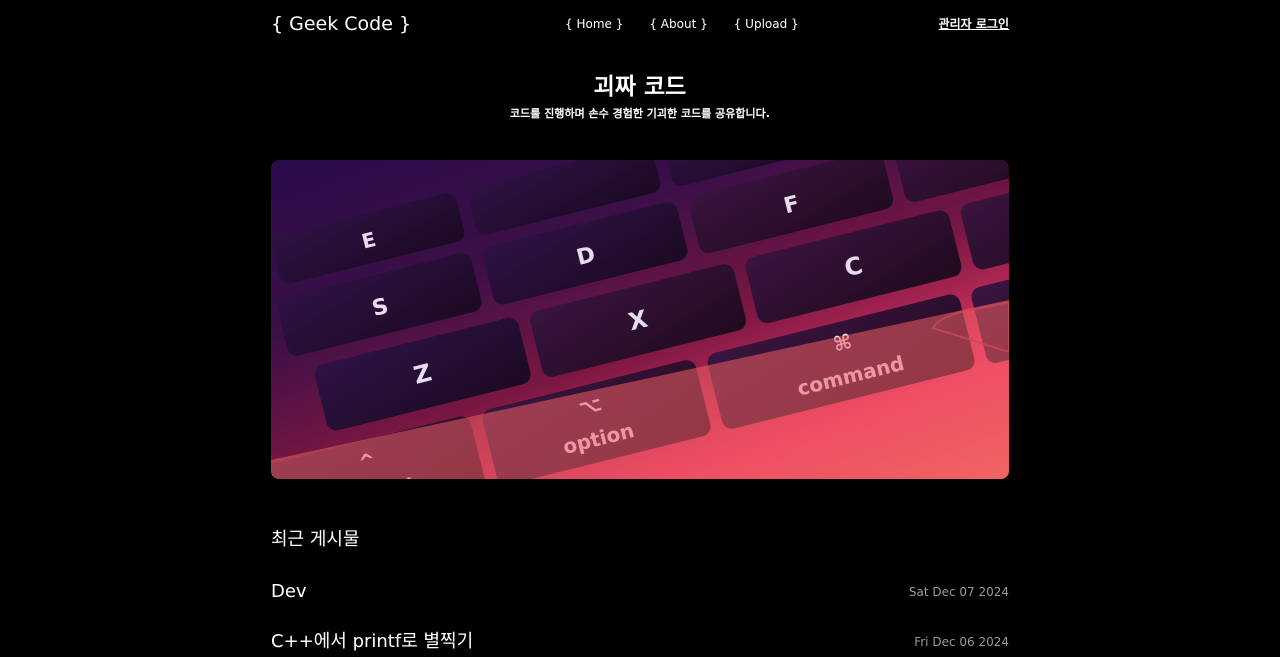  What do you see at coordinates (961, 642) in the screenshot?
I see `post-date: Fri Dec 06 2024` at bounding box center [961, 642].